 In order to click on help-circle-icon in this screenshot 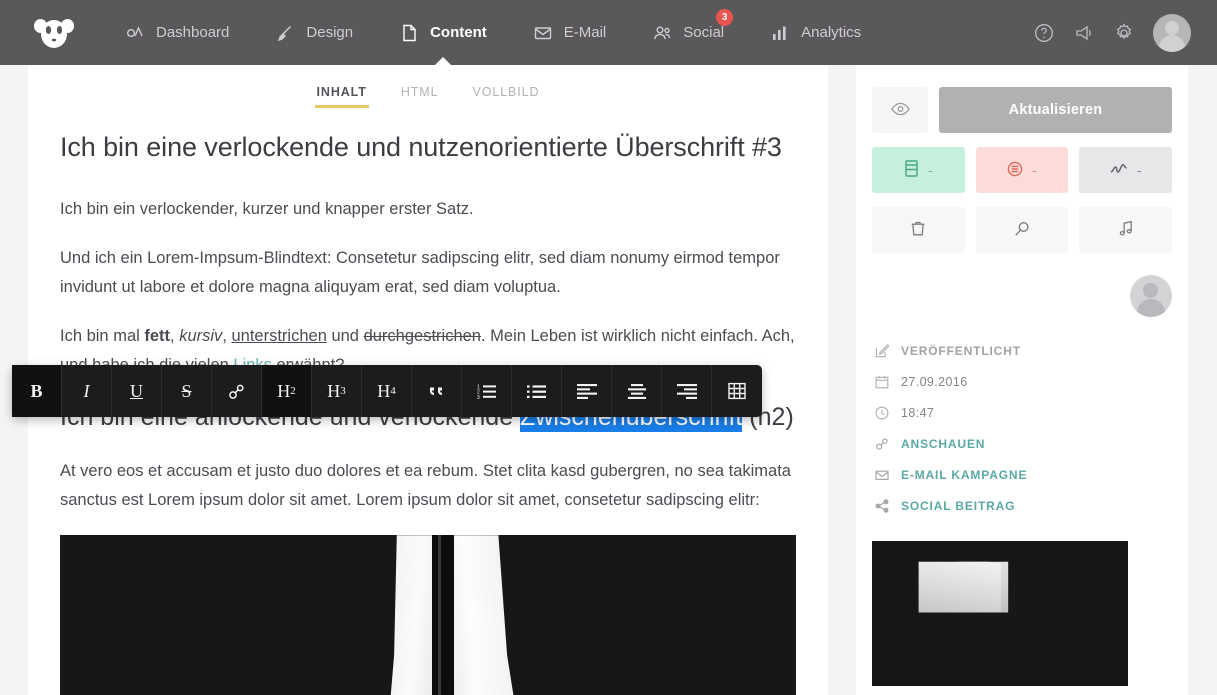, I will do `click(1044, 33)`.